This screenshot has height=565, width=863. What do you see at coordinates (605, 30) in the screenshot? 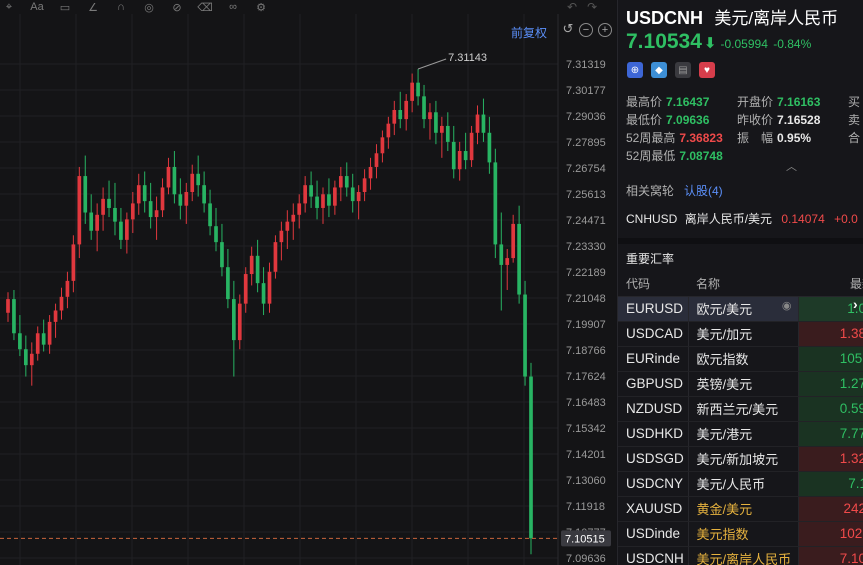
I see `zoom-in-icon: +` at bounding box center [605, 30].